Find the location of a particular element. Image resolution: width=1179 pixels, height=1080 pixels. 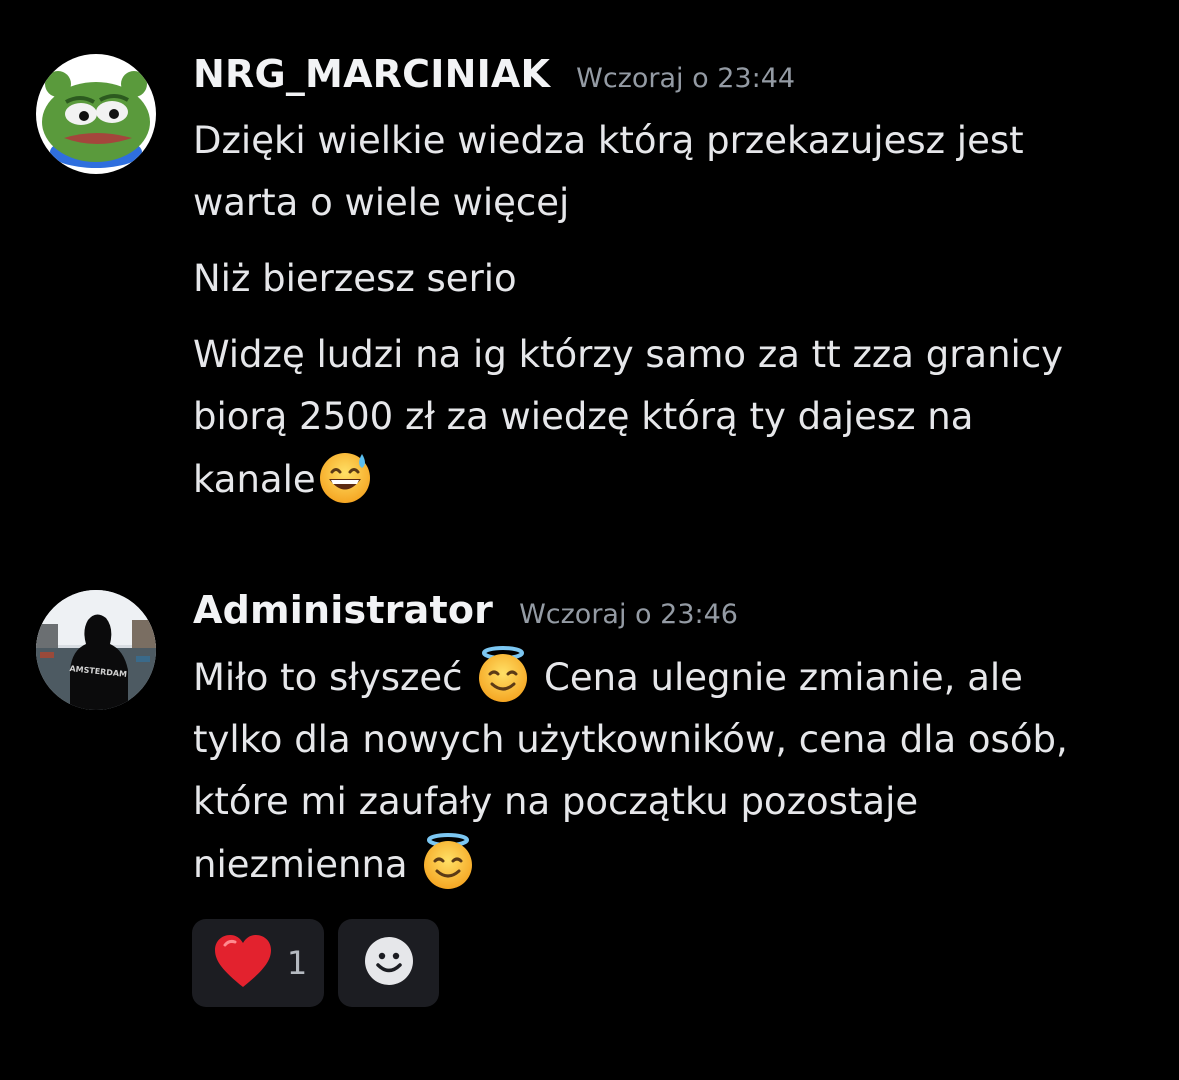

reaction-count: 1 is located at coordinates (297, 963).